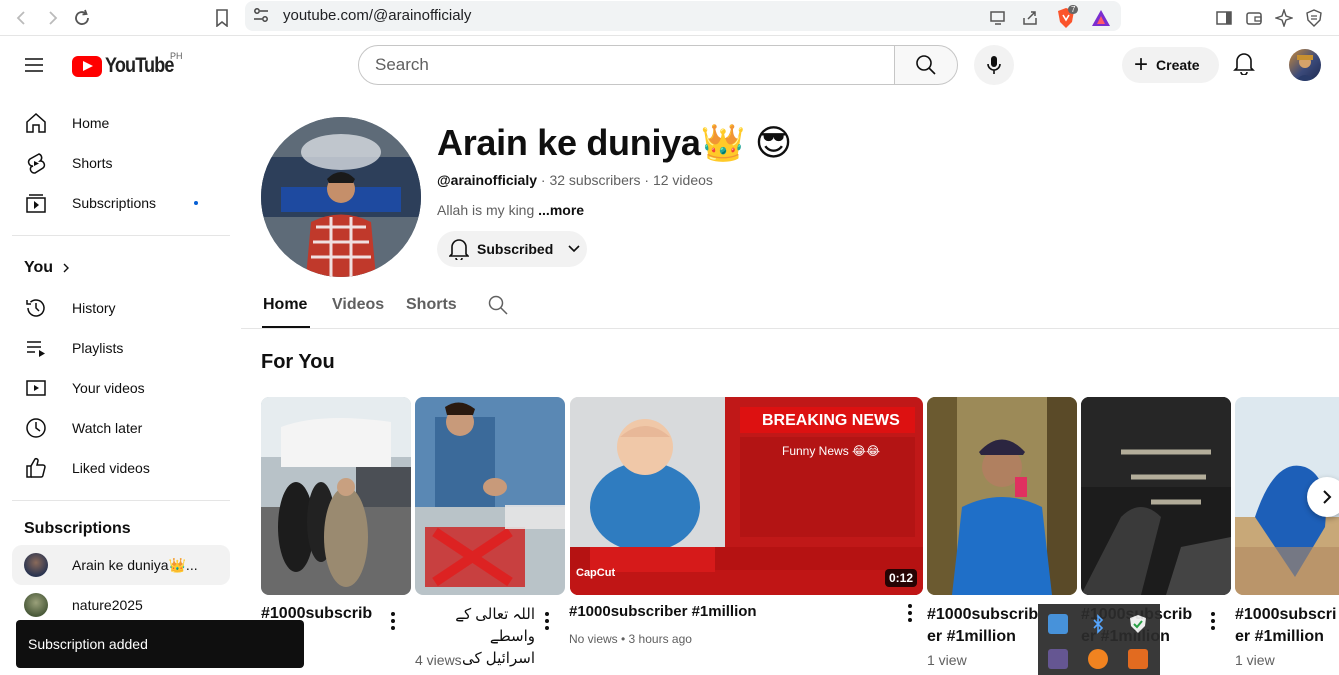  Describe the element at coordinates (488, 210) in the screenshot. I see `description-text: Allah is my king` at that location.